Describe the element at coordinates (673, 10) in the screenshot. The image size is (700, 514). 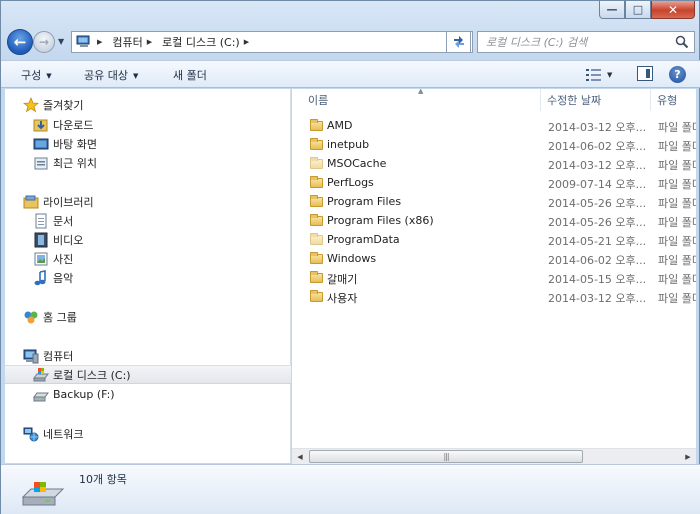
I see `close-button: ✕` at that location.